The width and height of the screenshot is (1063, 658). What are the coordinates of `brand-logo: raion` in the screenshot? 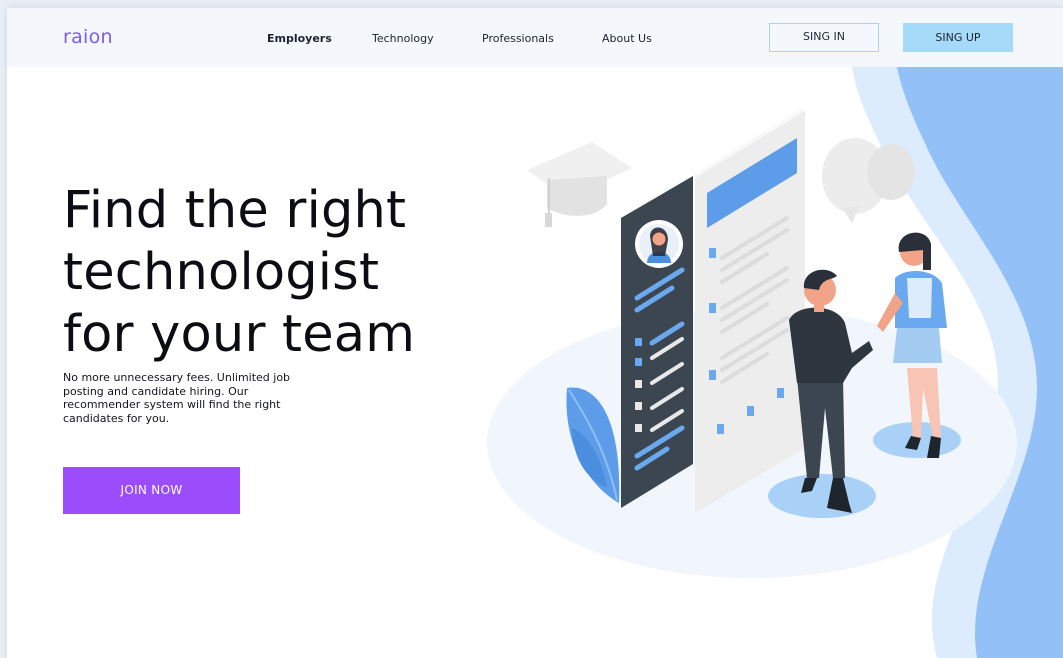 It's located at (88, 37).